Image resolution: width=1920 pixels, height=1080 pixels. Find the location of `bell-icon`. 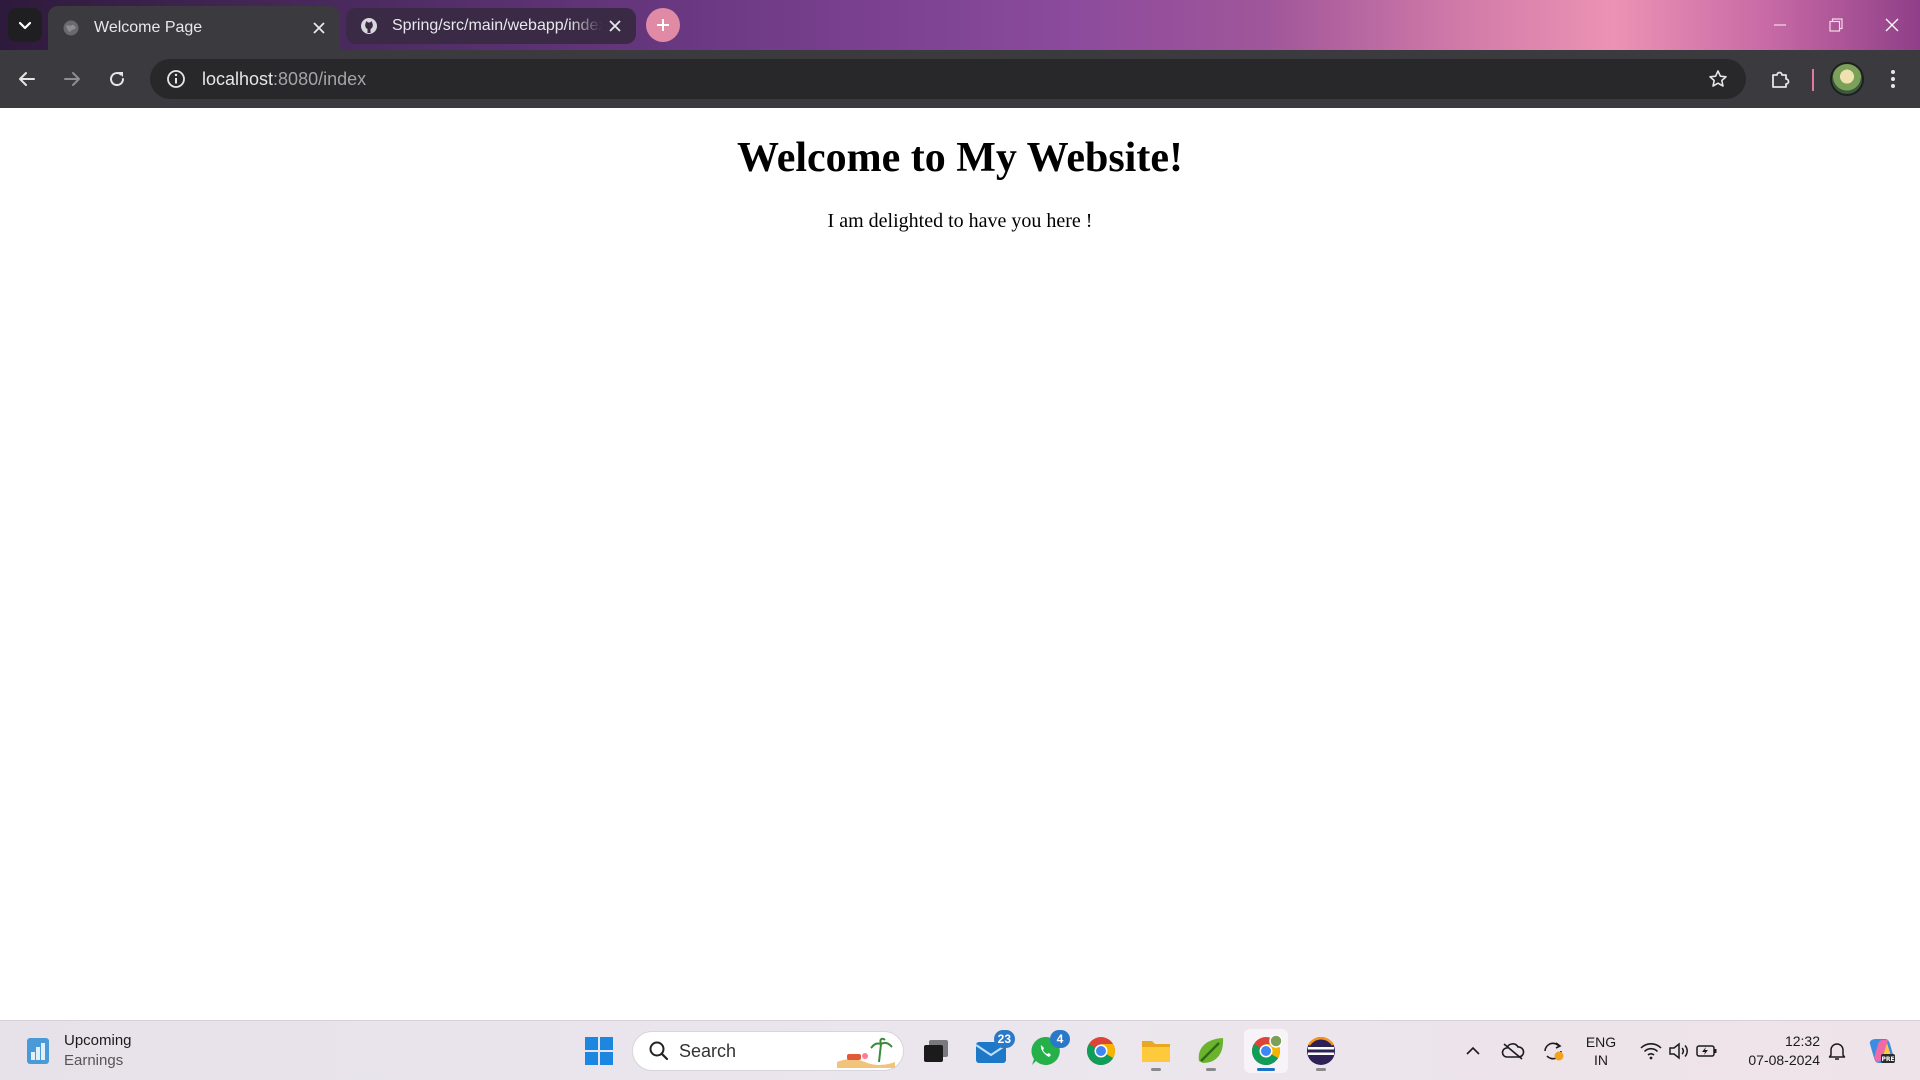

bell-icon is located at coordinates (1837, 1051).